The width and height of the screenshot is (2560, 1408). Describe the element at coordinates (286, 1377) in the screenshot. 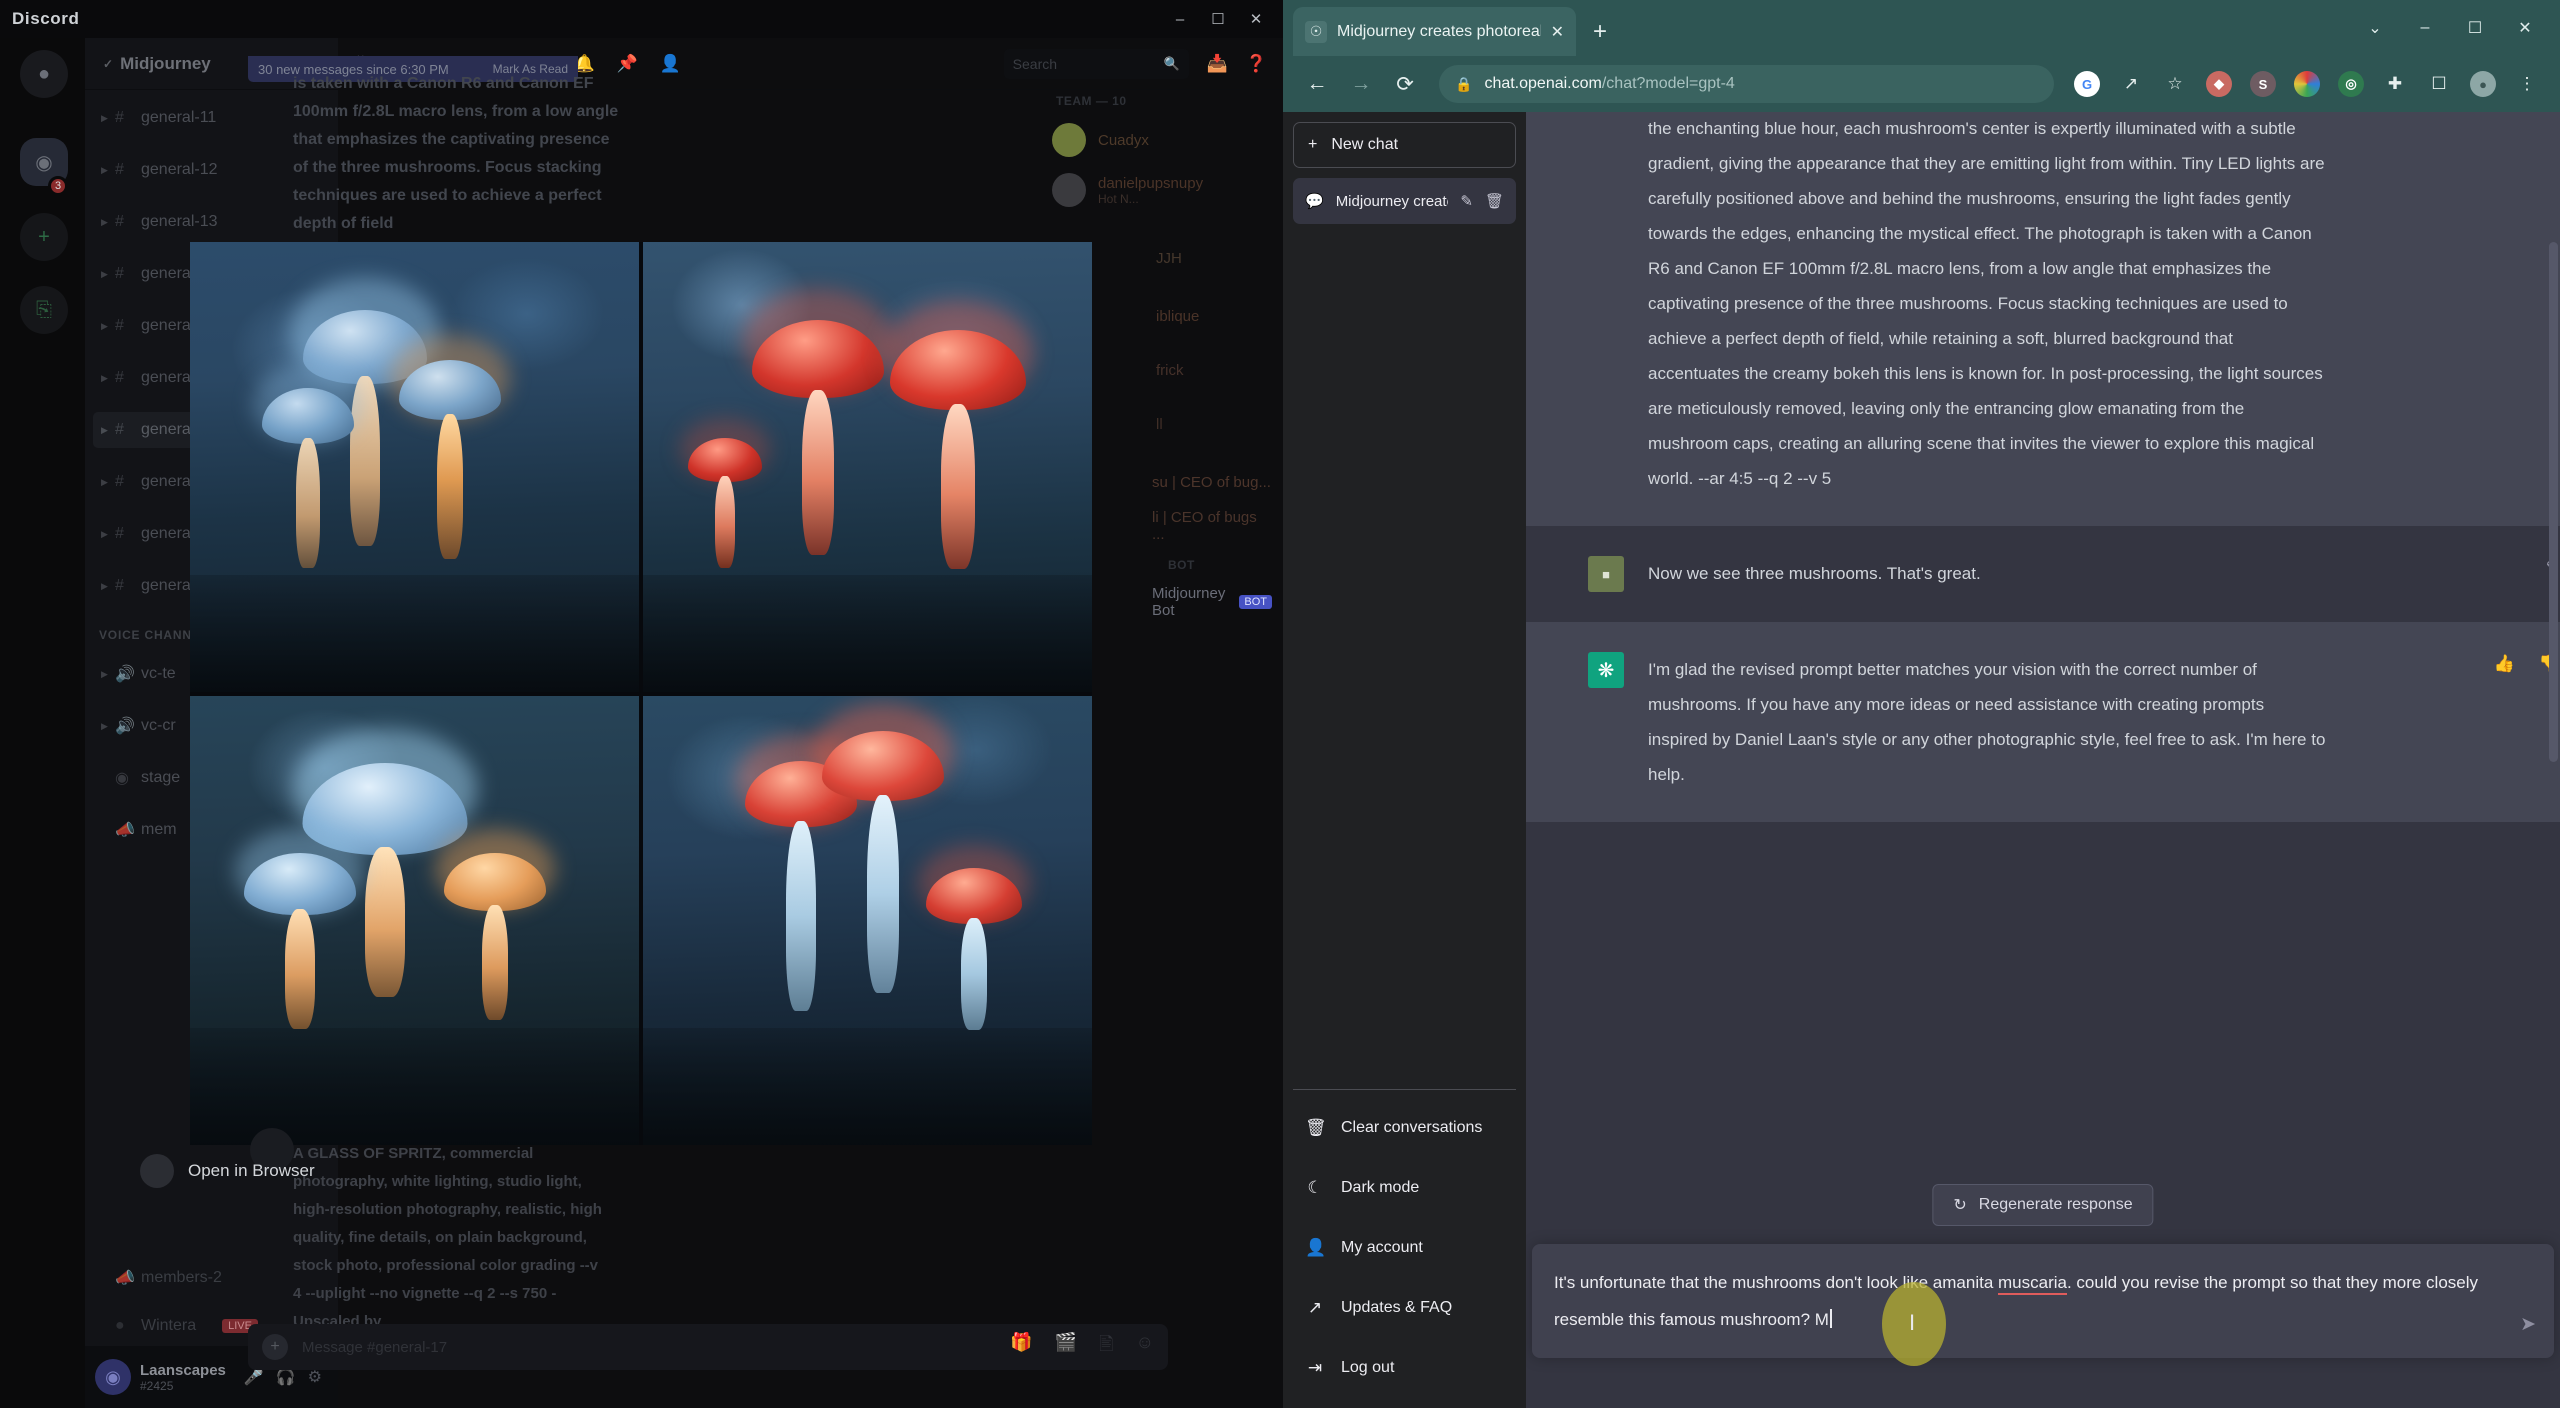

I see `headphones-icon: 🎧` at that location.